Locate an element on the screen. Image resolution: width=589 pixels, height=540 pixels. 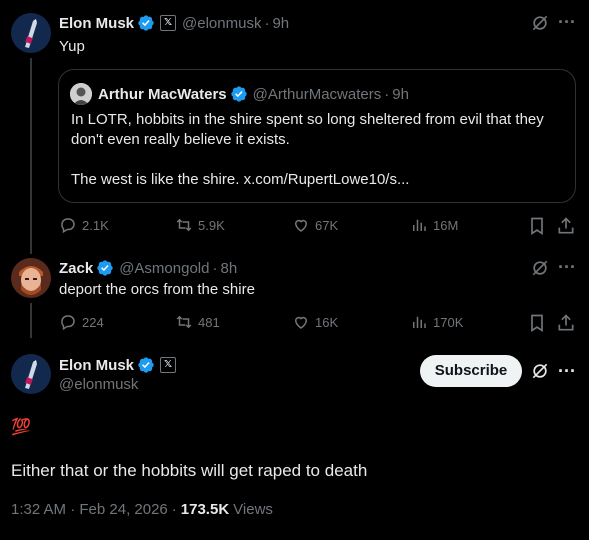
reply-button: 224 is located at coordinates (81, 322).